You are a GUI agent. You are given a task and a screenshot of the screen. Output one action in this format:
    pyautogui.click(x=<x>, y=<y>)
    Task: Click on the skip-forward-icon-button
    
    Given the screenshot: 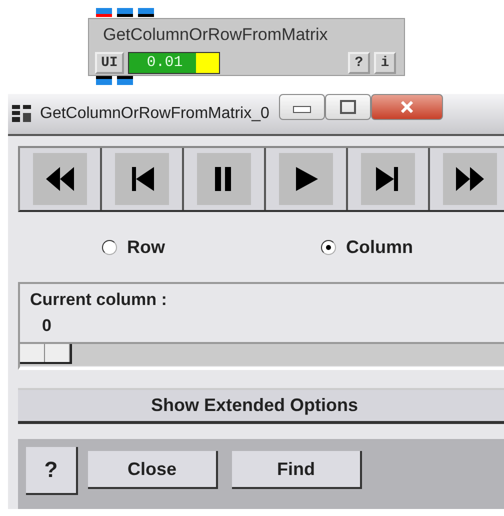 What is the action you would take?
    pyautogui.click(x=389, y=179)
    